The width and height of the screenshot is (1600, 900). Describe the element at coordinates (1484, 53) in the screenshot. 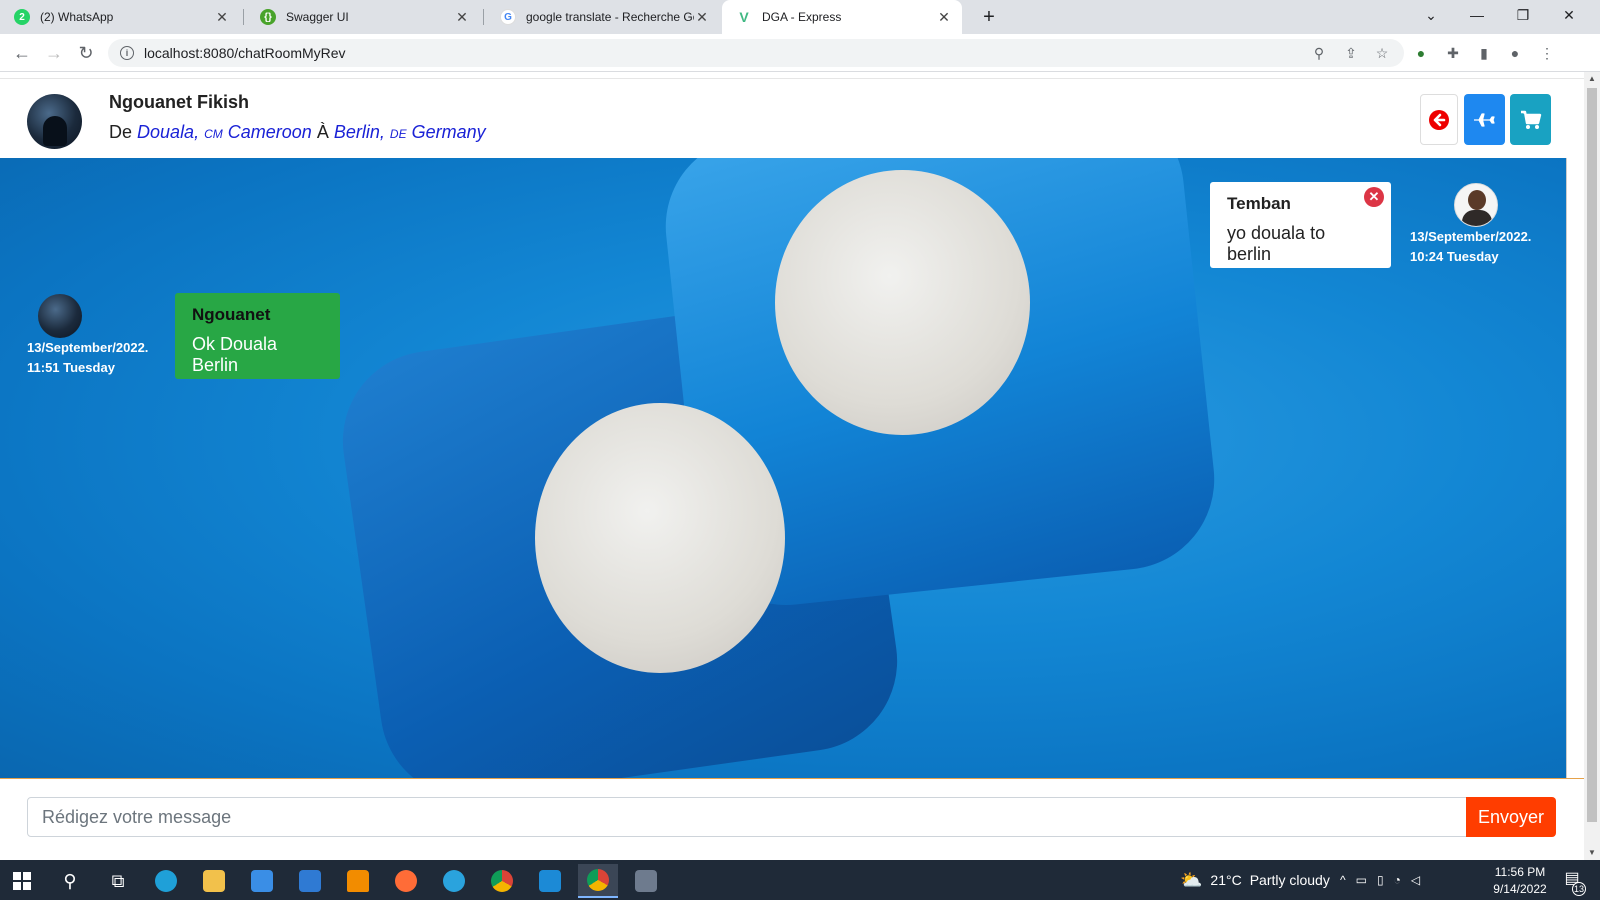

I see `side-panel-icon: ▮` at that location.